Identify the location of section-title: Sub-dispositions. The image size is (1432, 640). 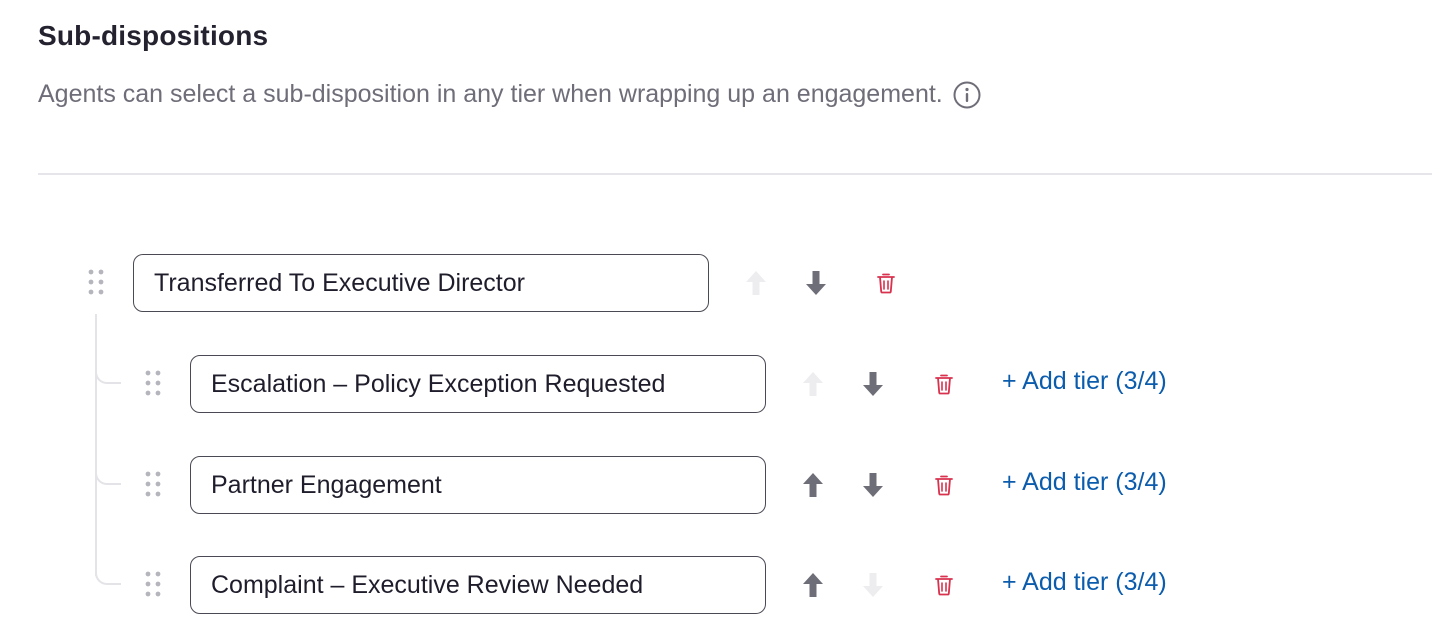
(153, 35).